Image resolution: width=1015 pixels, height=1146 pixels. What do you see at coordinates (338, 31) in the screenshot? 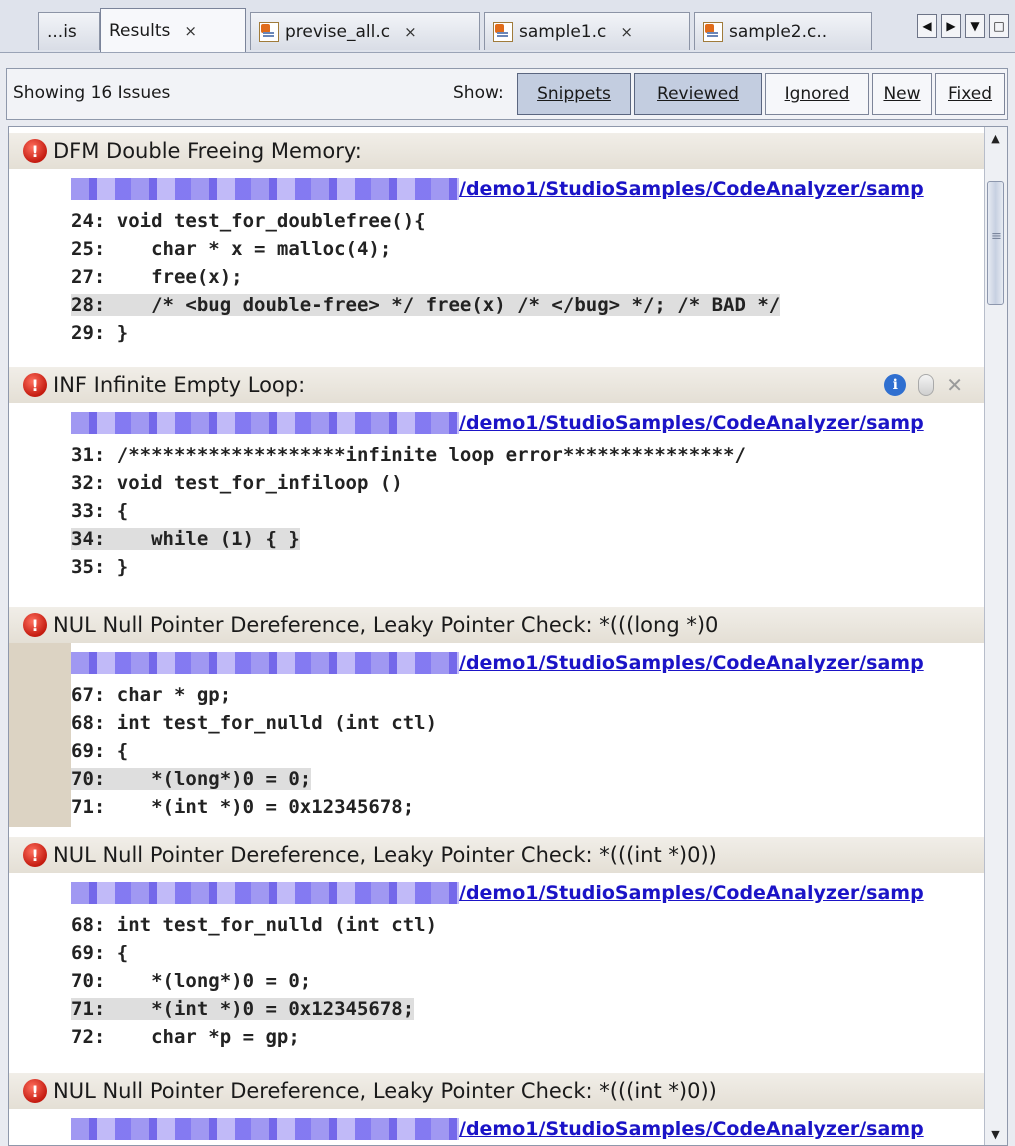
I see `tab-label: previse_all.c` at bounding box center [338, 31].